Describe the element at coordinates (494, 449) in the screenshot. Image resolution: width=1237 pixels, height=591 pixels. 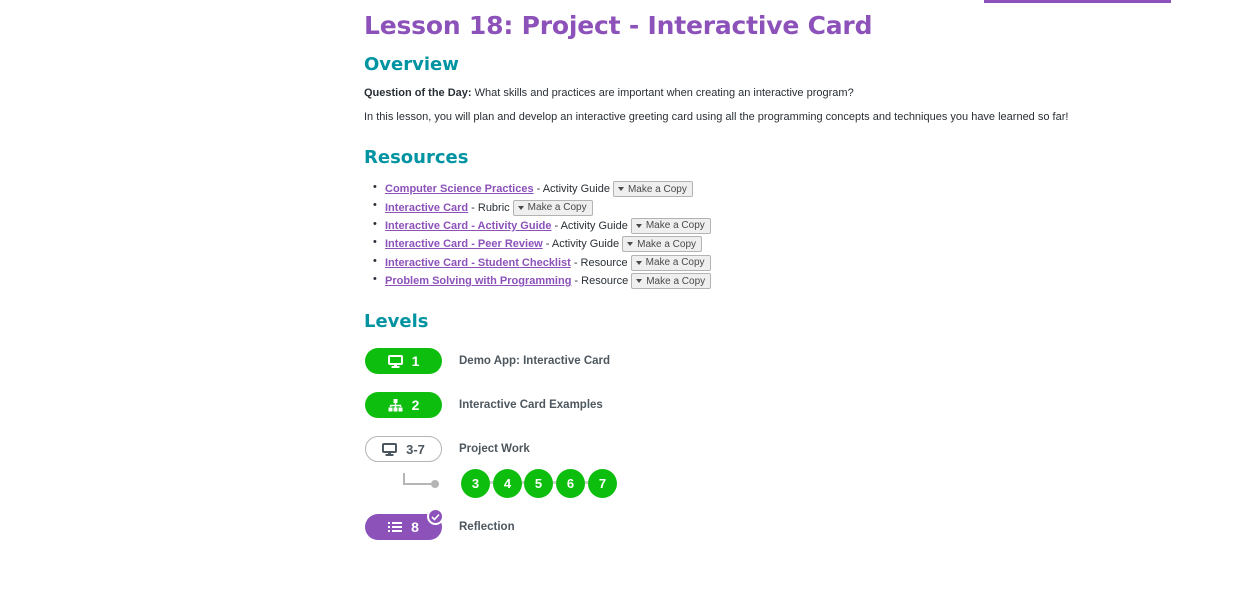
I see `level-3-7-name: Project Work` at that location.